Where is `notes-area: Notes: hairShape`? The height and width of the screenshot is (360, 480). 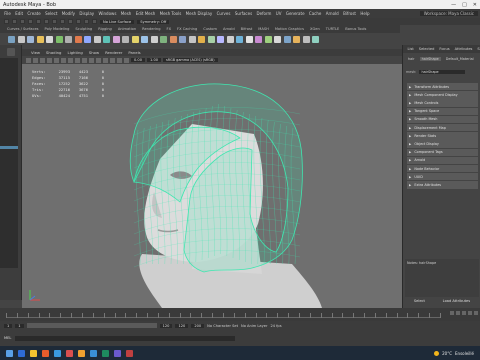 notes-area: Notes: hairShape is located at coordinates (442, 278).